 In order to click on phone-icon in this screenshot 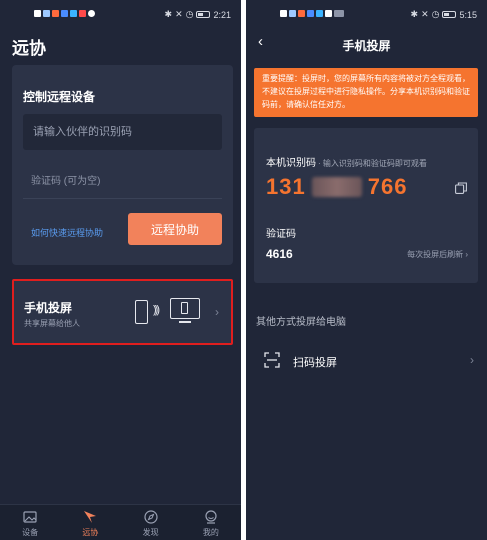, I will do `click(141, 312)`.